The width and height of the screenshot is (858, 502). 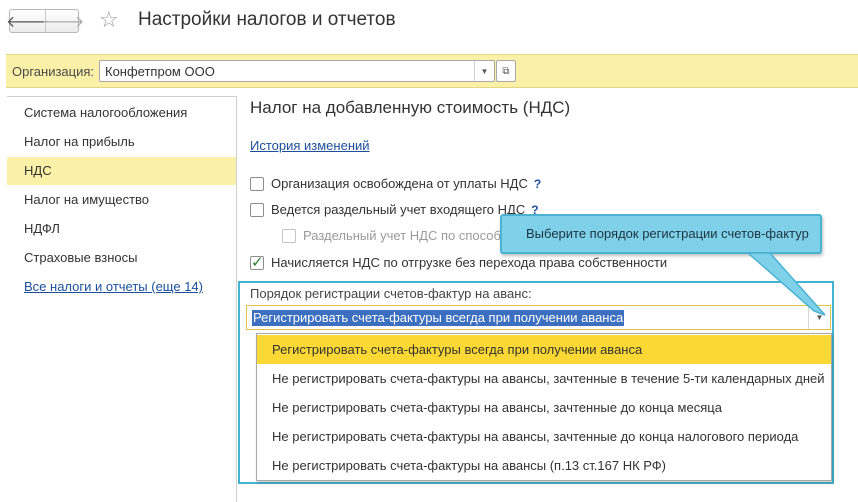 What do you see at coordinates (109, 20) in the screenshot?
I see `favorite-star-icon: ☆` at bounding box center [109, 20].